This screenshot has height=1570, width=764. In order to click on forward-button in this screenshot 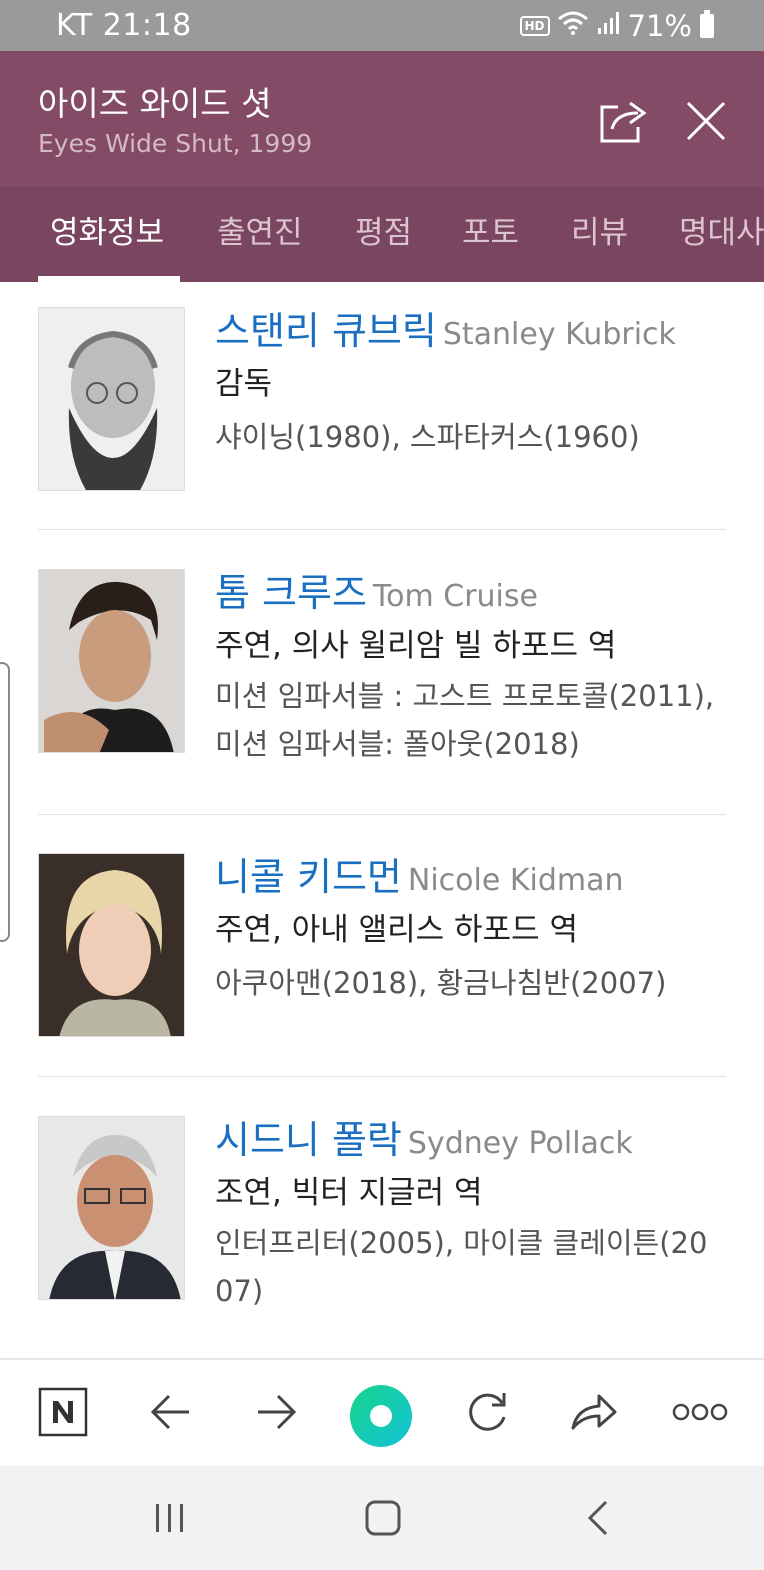, I will do `click(276, 1412)`.